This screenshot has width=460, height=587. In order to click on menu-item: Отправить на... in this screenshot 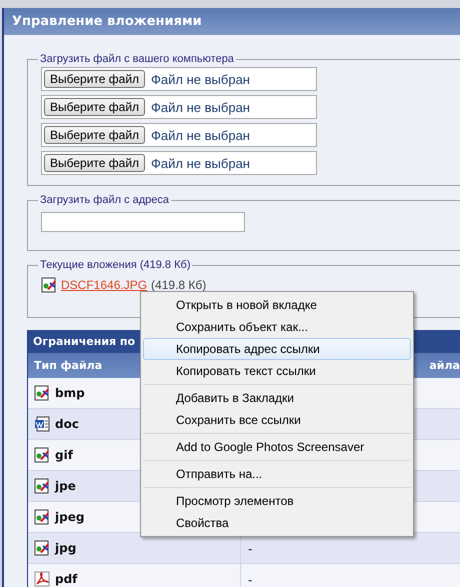, I will do `click(277, 474)`.